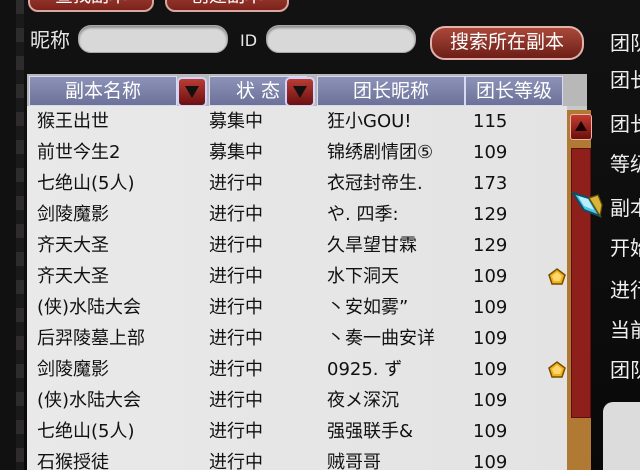  What do you see at coordinates (227, 6) in the screenshot?
I see `create-dungeon-button: 创建副本` at bounding box center [227, 6].